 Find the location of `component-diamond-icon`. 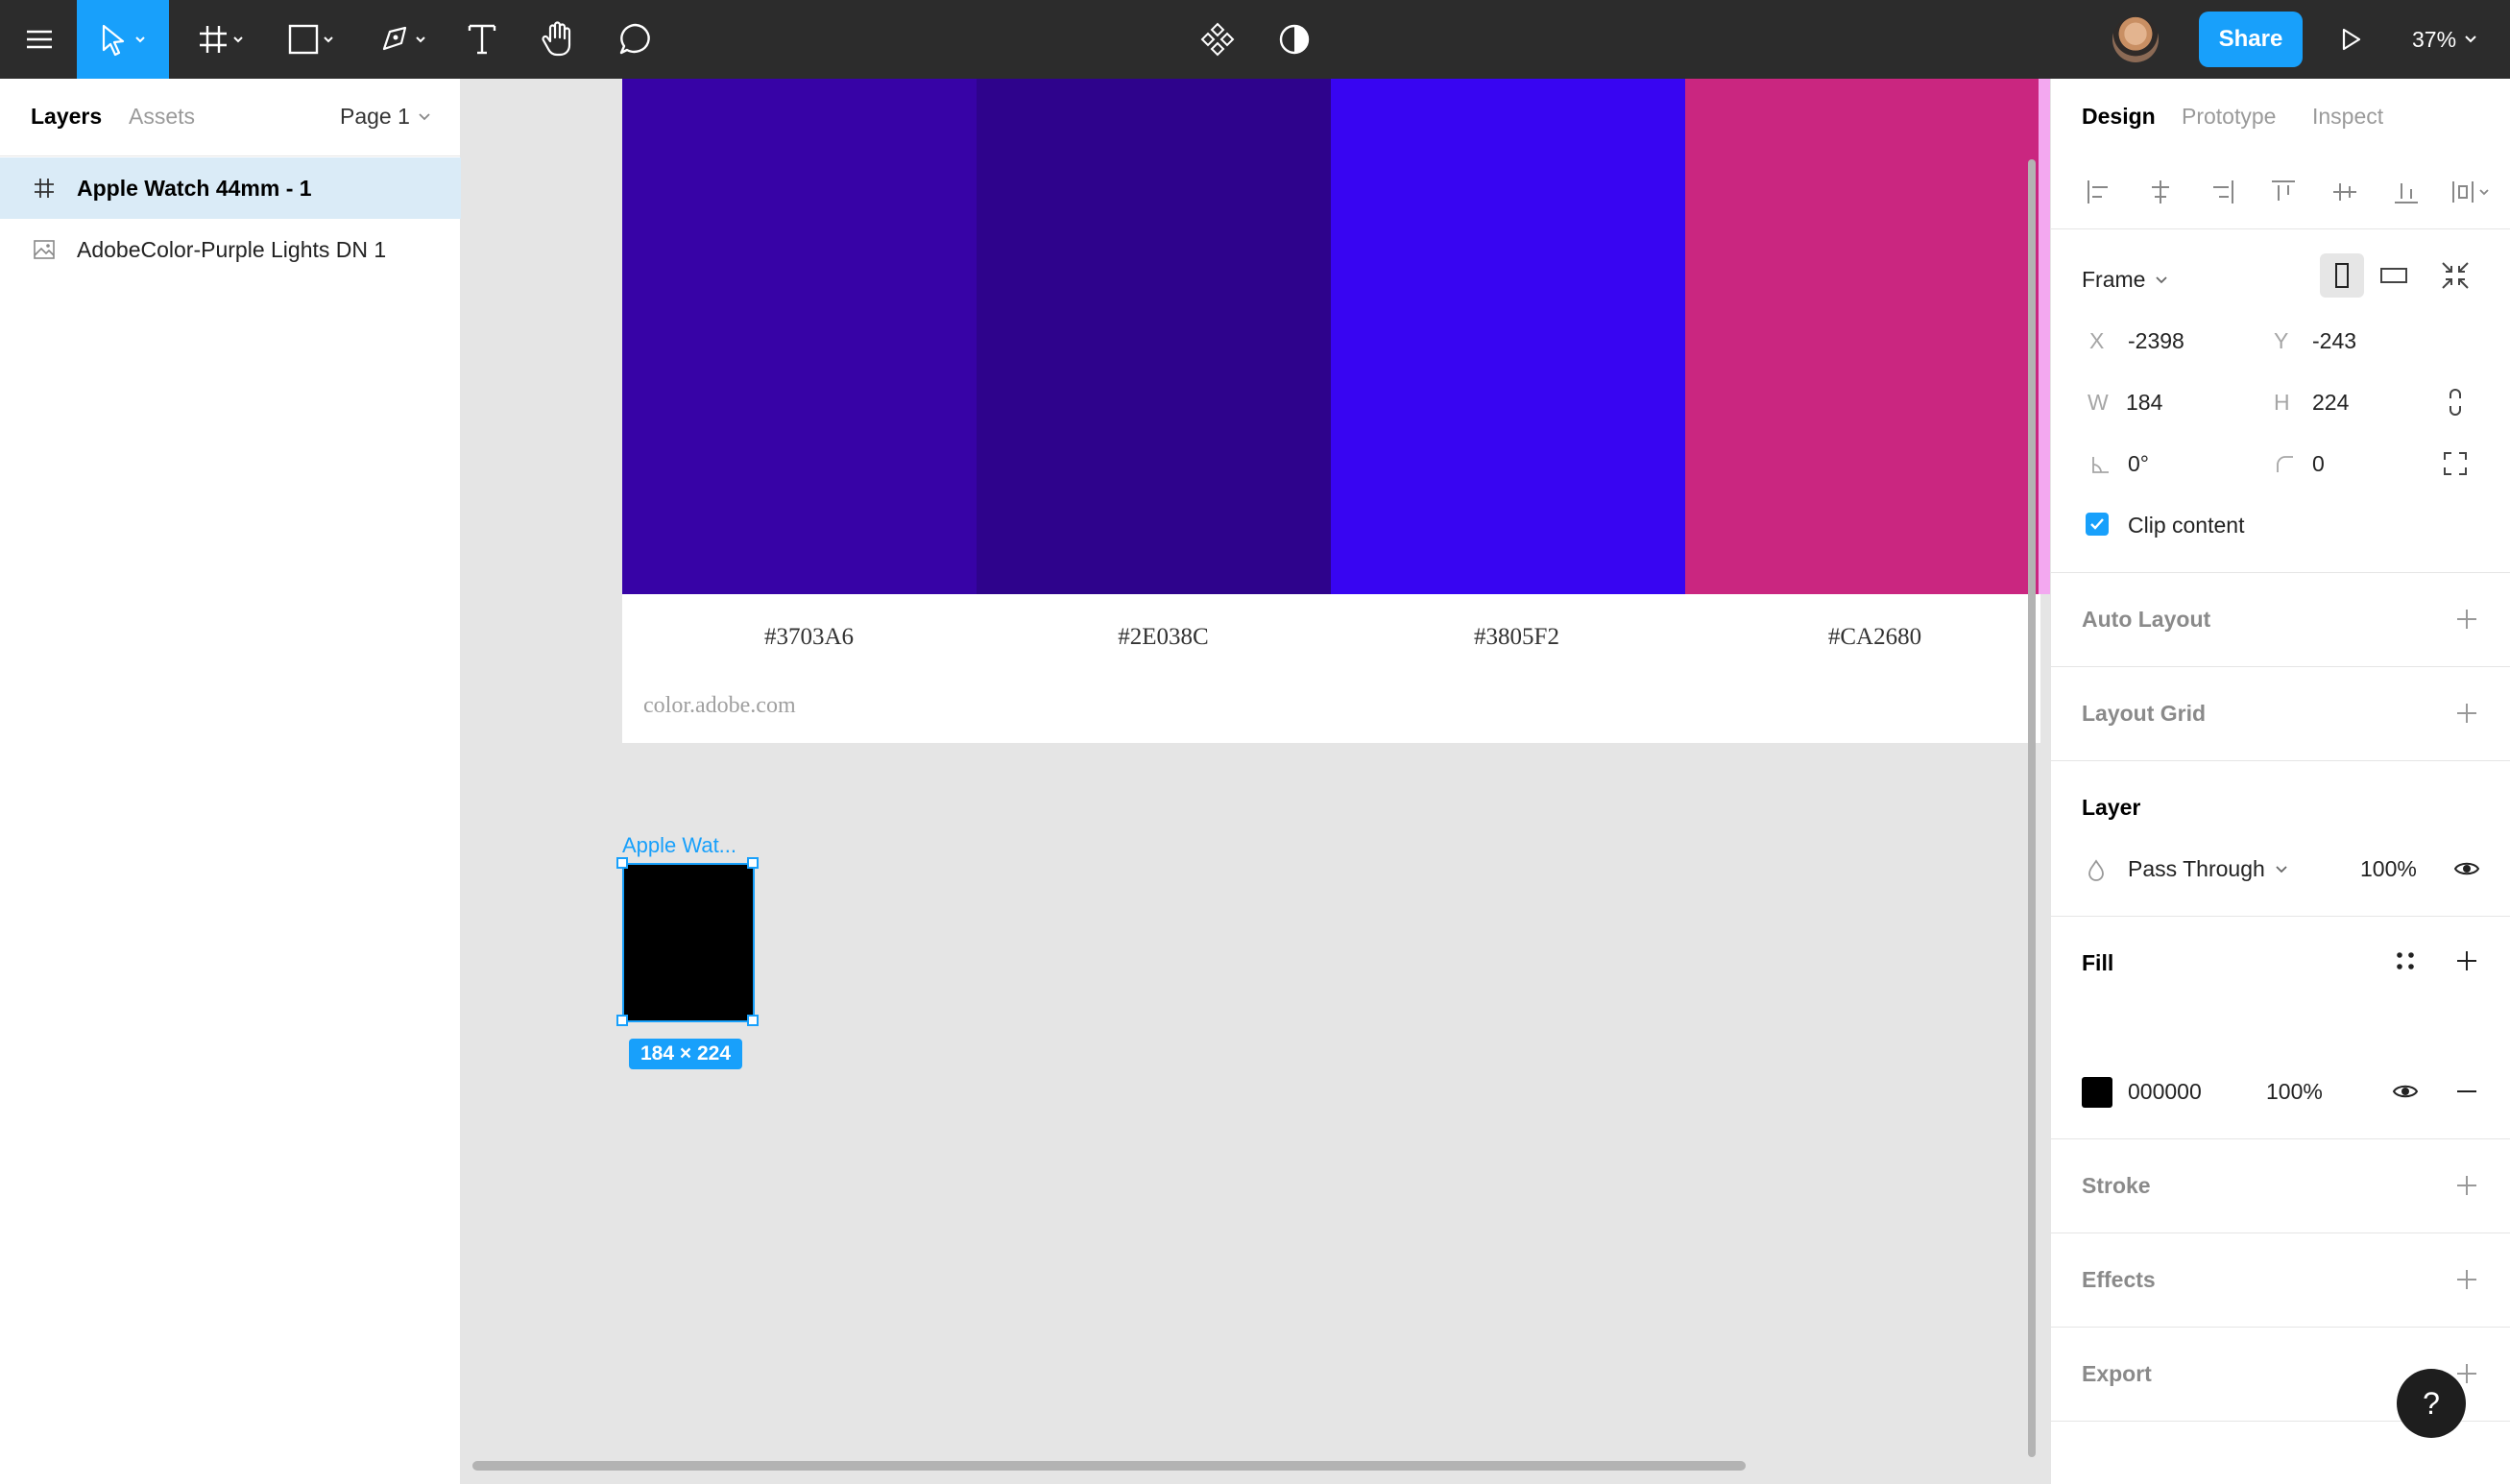

component-diamond-icon is located at coordinates (1217, 39).